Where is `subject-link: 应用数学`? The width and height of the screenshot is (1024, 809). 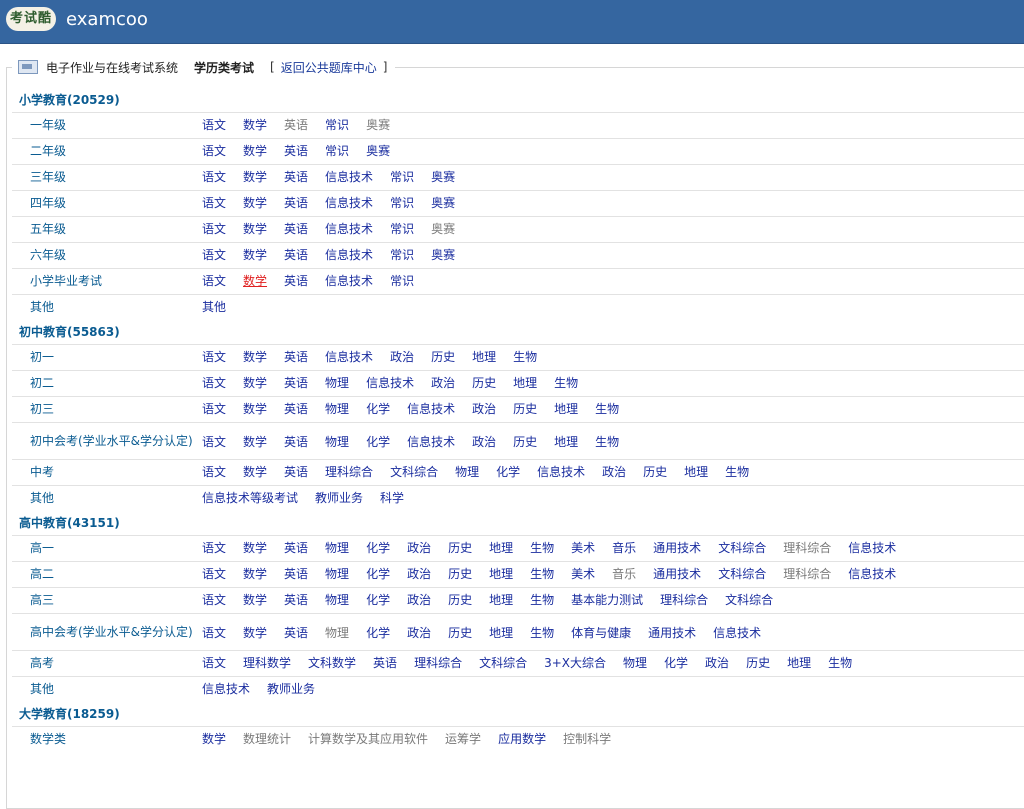
subject-link: 应用数学 is located at coordinates (522, 739).